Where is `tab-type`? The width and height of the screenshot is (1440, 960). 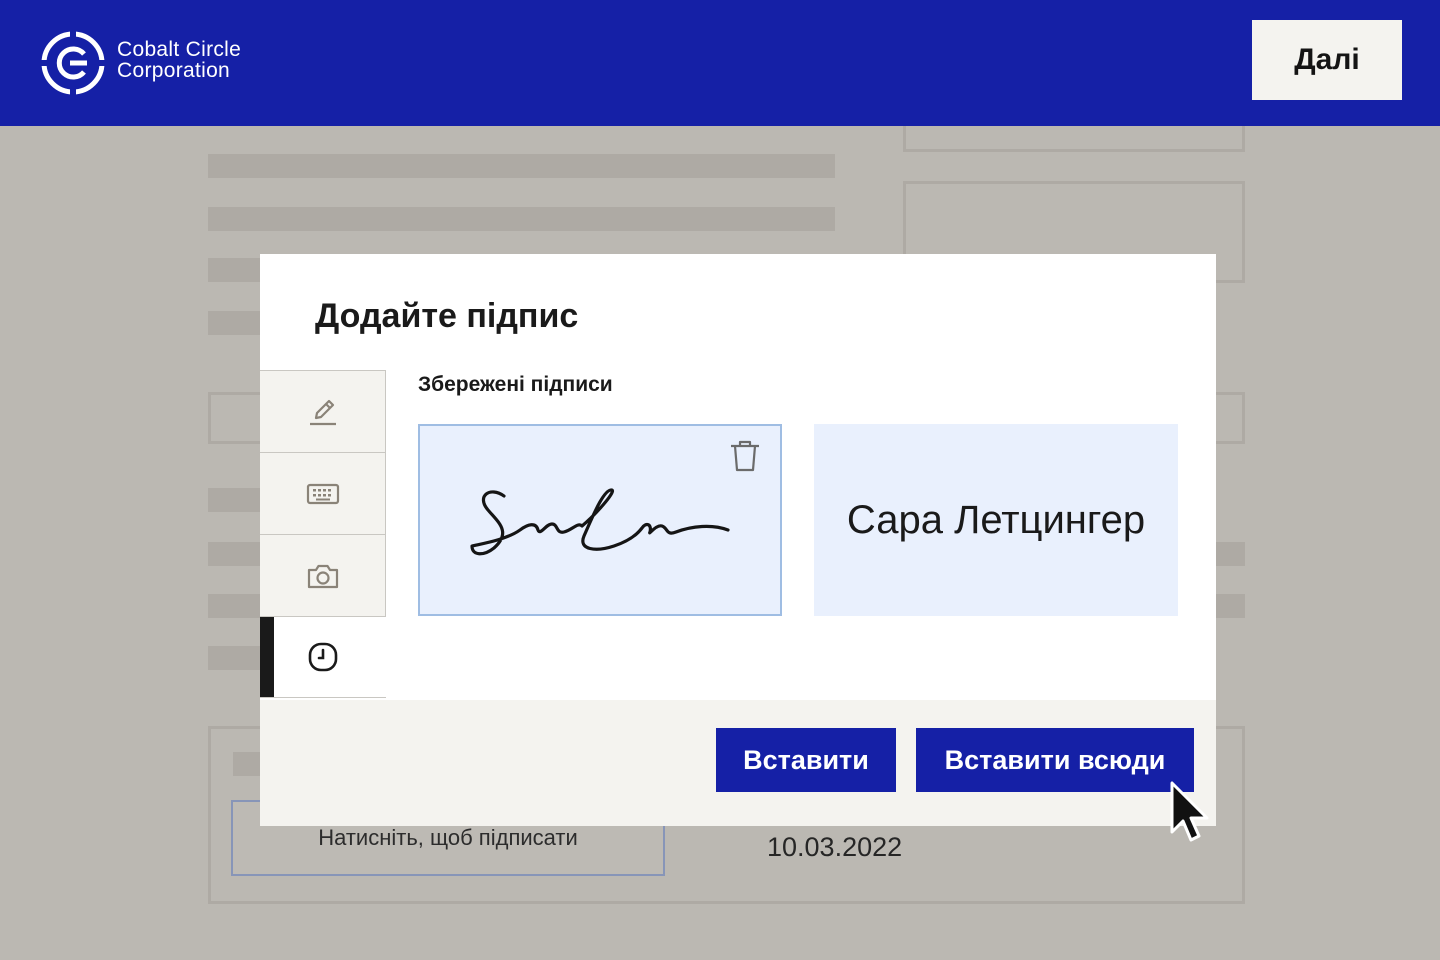
tab-type is located at coordinates (323, 493).